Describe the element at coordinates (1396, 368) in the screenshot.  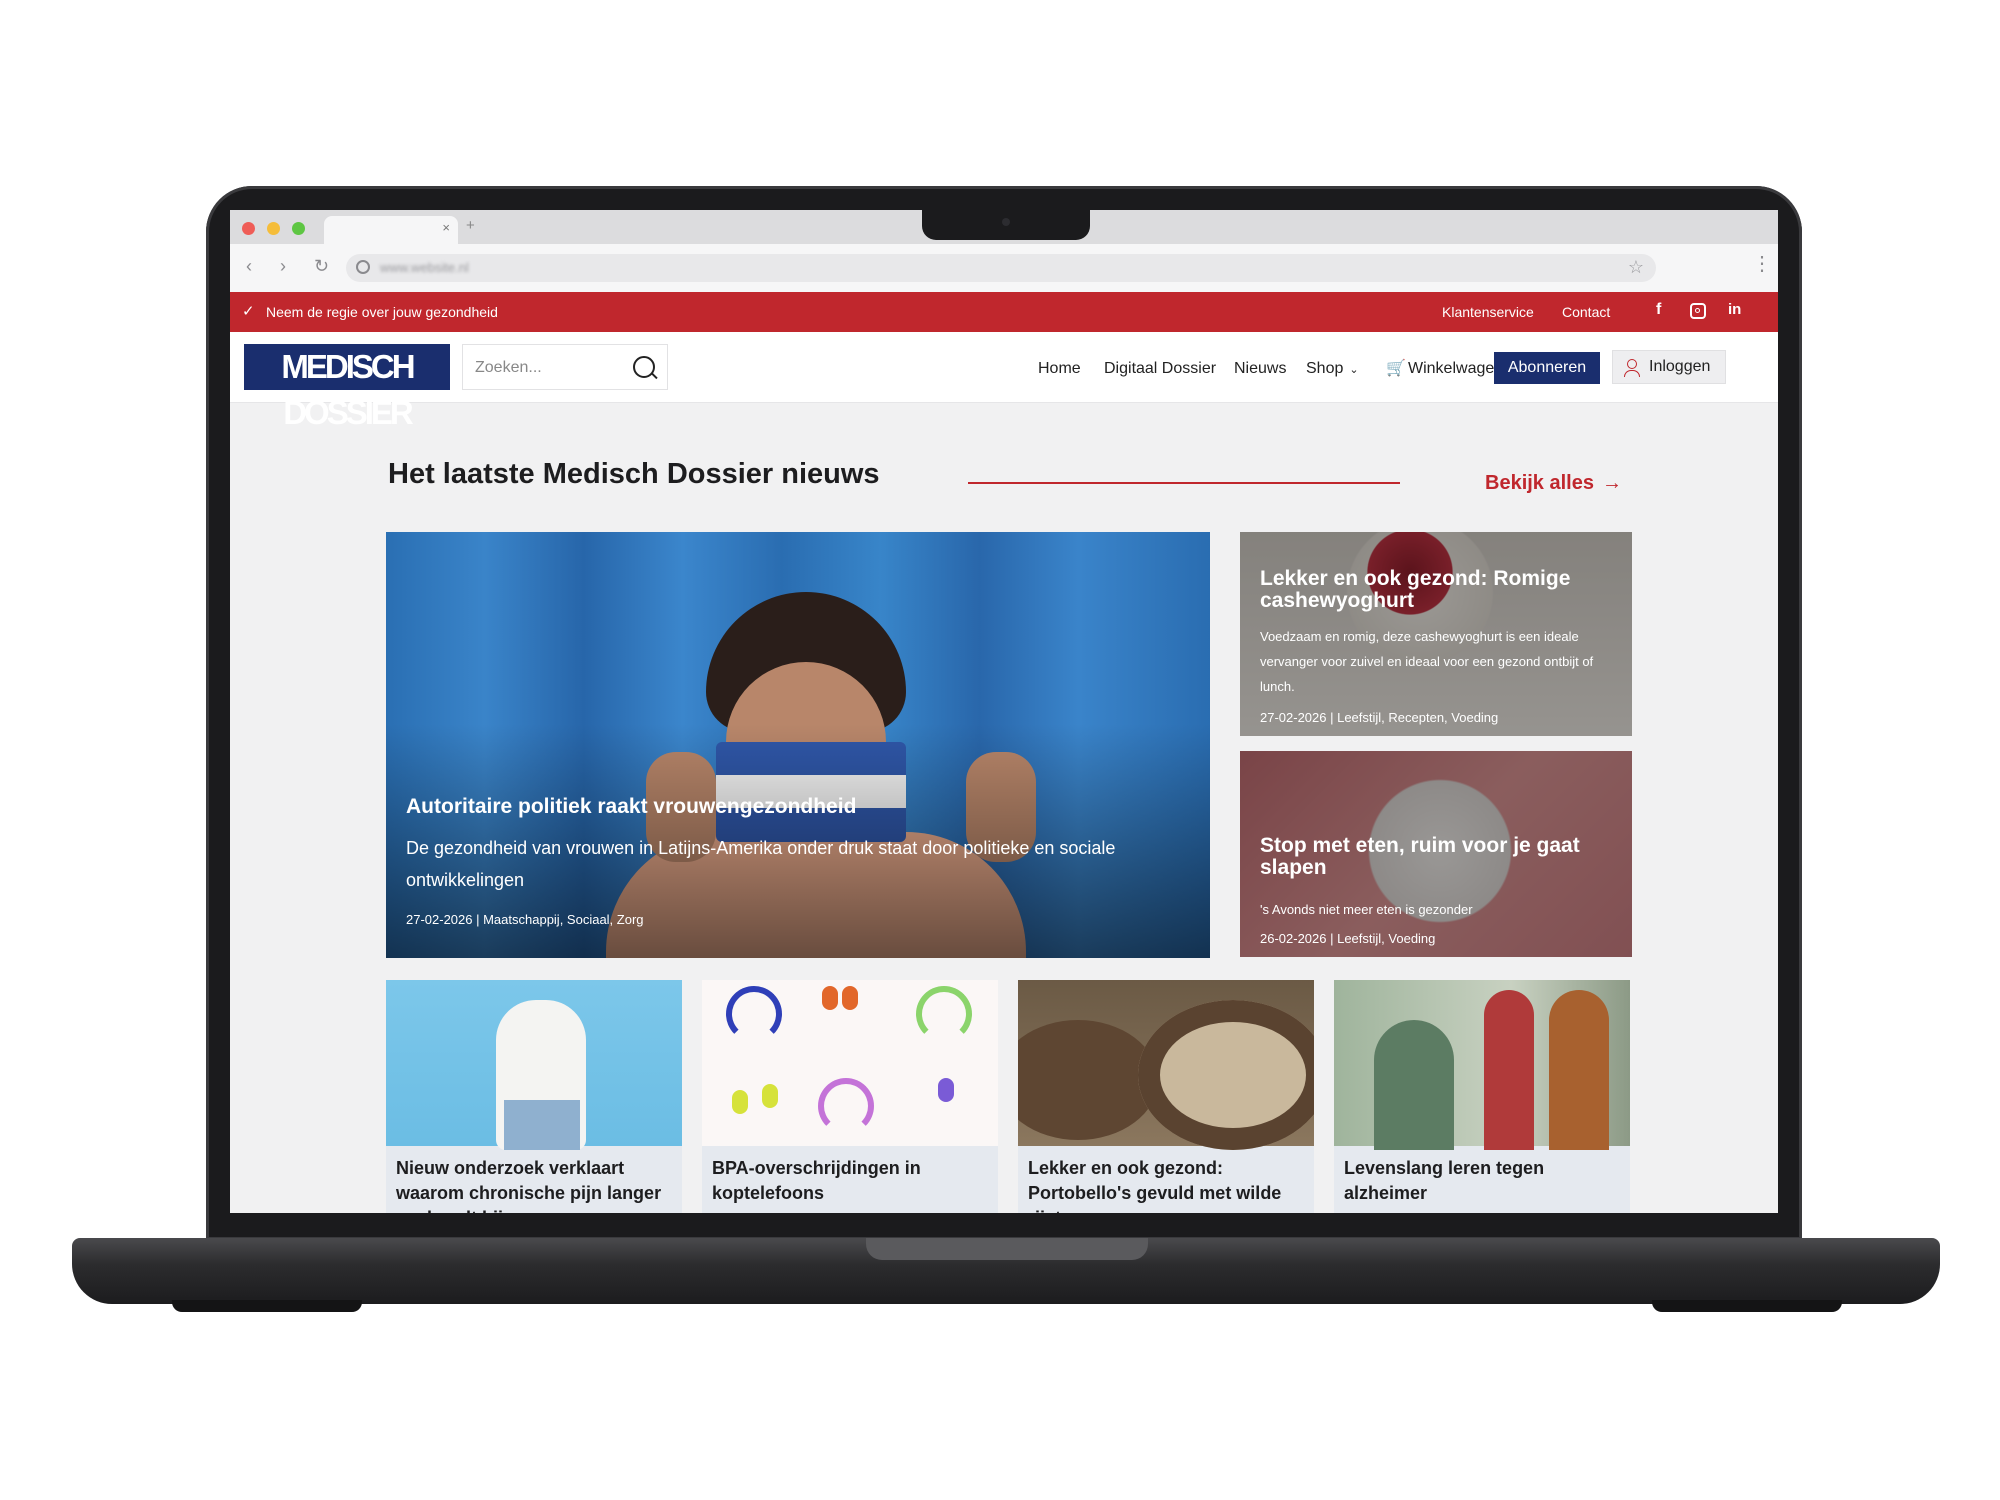
I see `basket-icon: 🛒` at that location.